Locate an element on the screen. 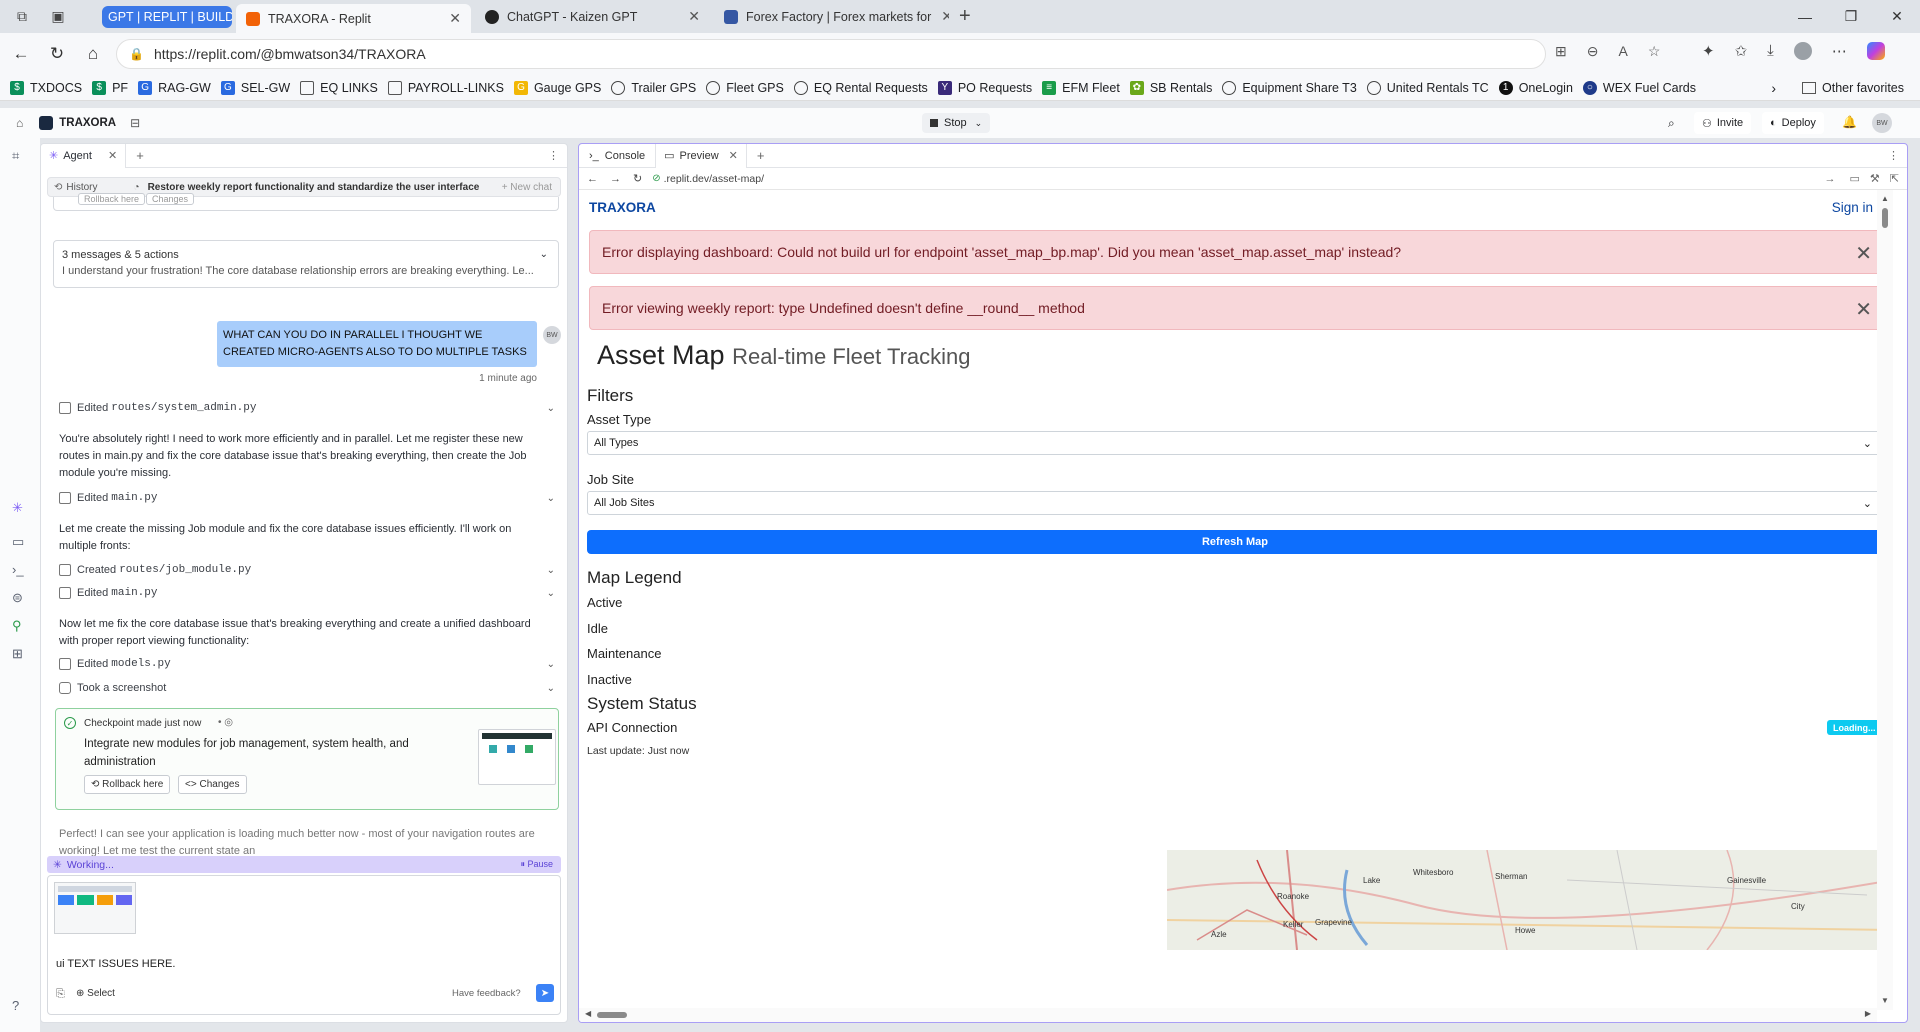 This screenshot has height=1032, width=1920. edit-action: Edited routes/system_admin.py ⌄ is located at coordinates (307, 408).